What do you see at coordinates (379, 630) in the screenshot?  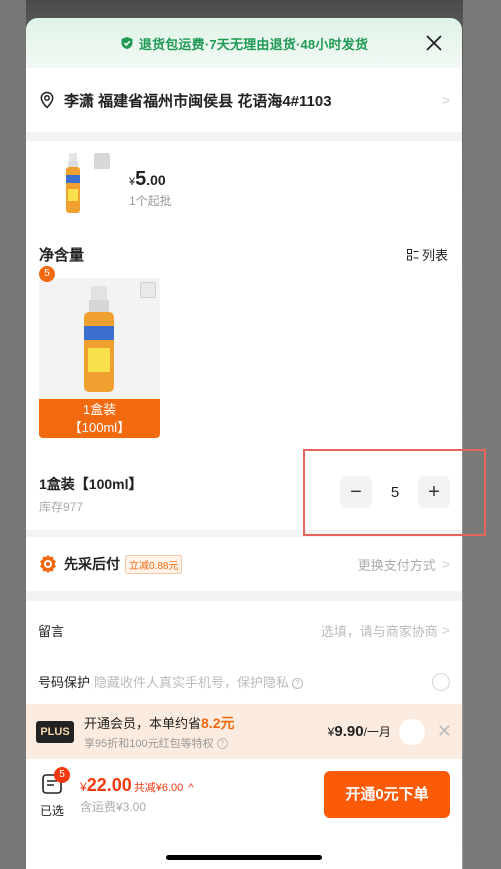 I see `message-input: 选填，请与商家协商` at bounding box center [379, 630].